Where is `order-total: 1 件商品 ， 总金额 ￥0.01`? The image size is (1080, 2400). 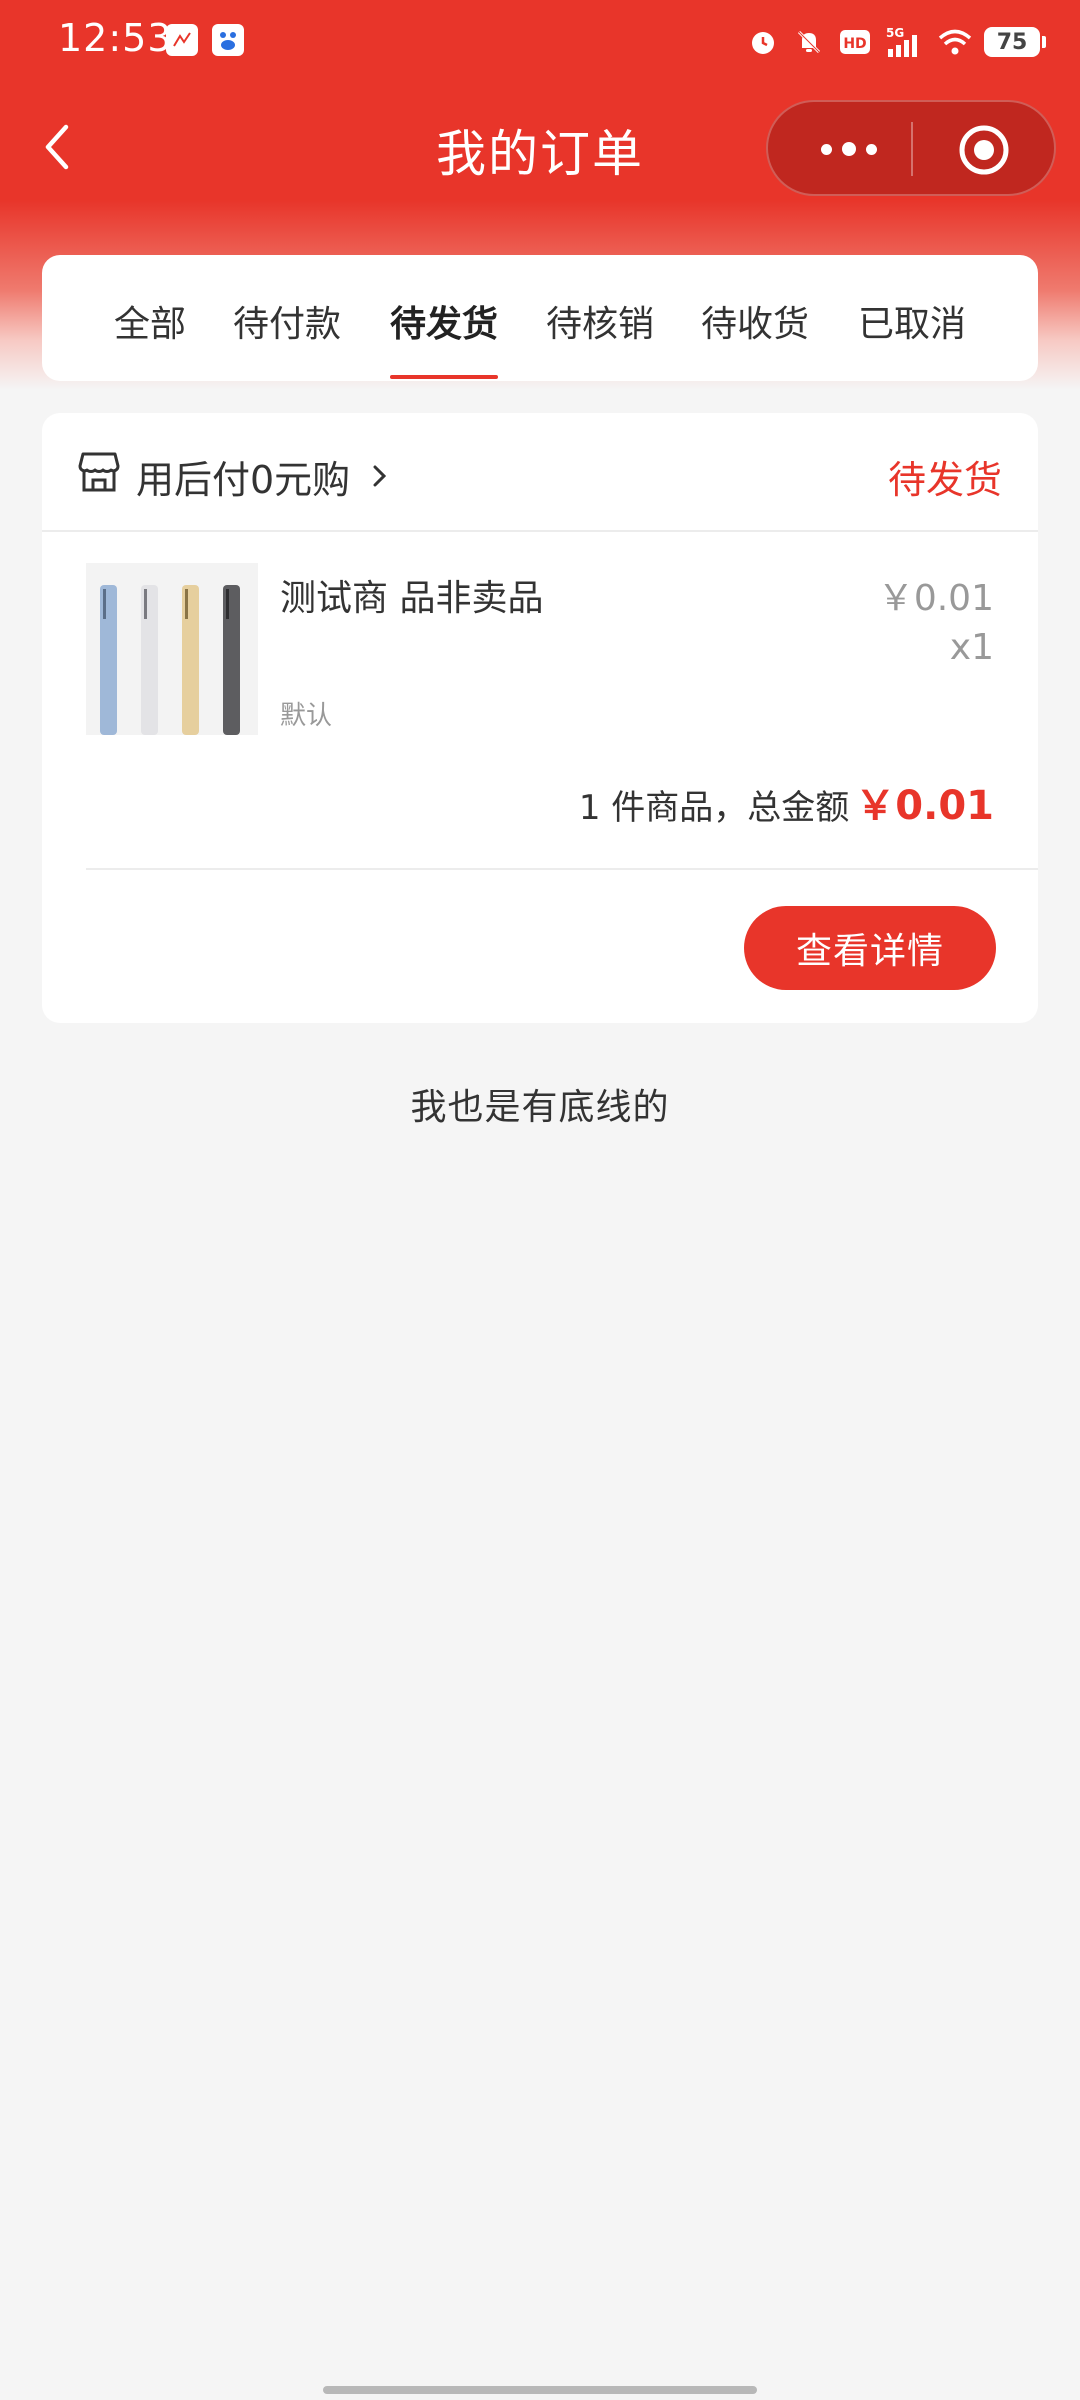 order-total: 1 件商品 ， 总金额 ￥0.01 is located at coordinates (786, 802).